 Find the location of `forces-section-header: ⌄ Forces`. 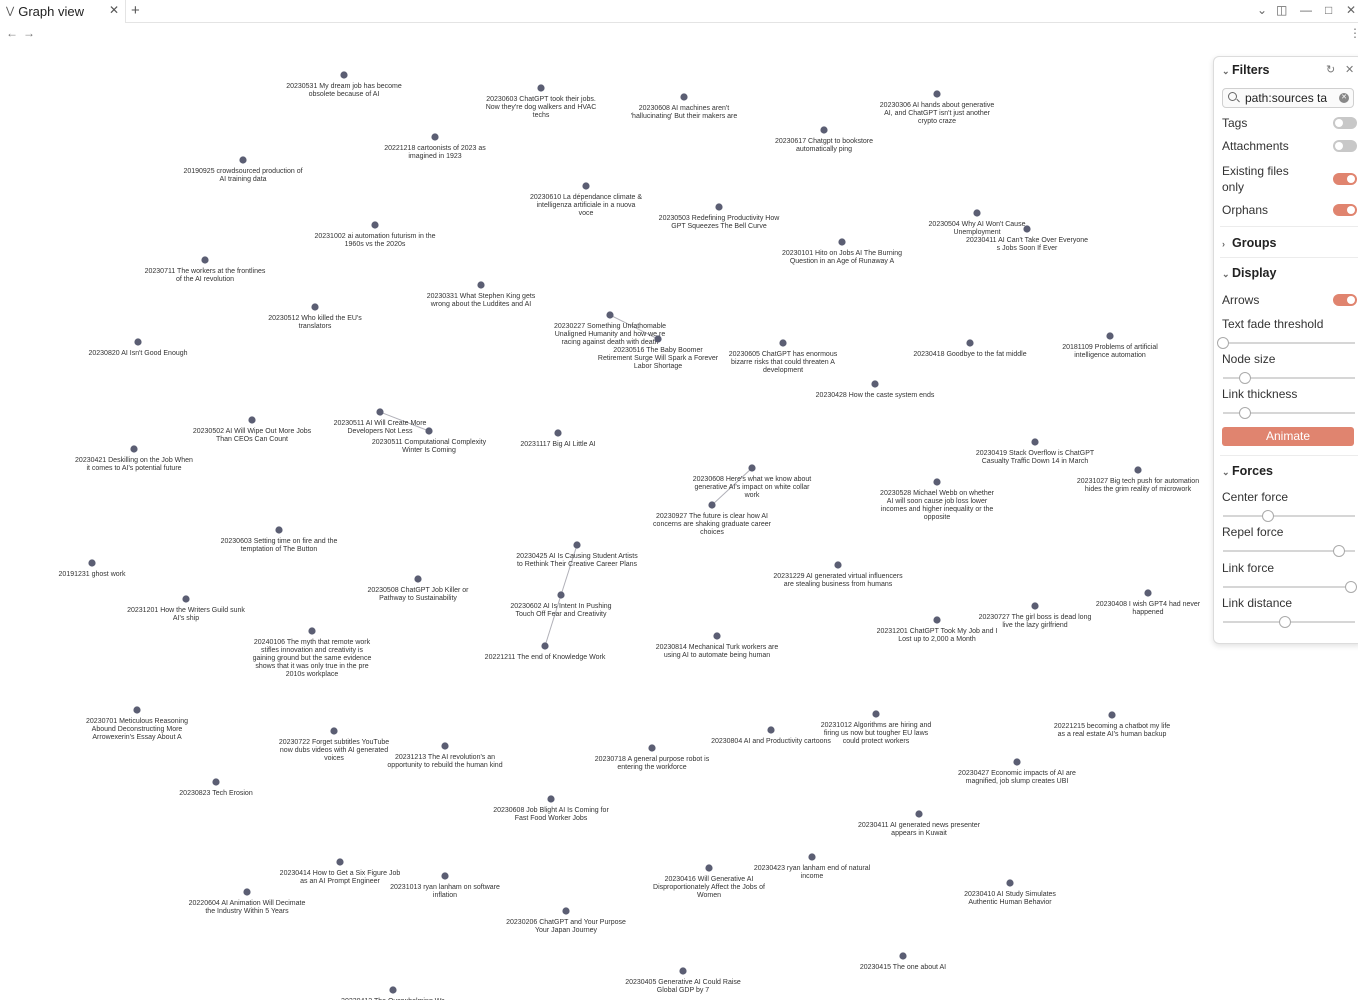

forces-section-header: ⌄ Forces is located at coordinates (1247, 471).